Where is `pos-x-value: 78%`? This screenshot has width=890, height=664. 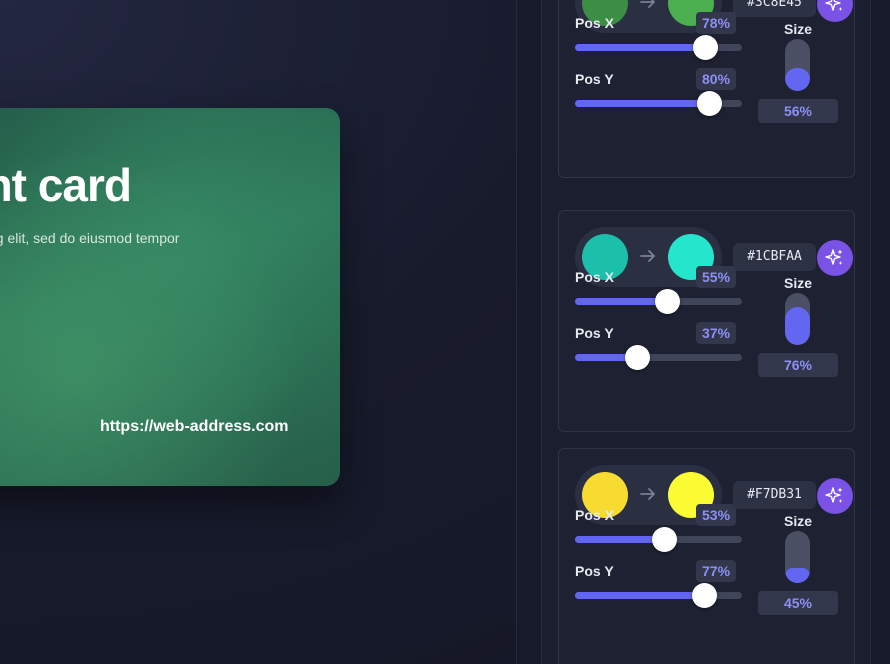 pos-x-value: 78% is located at coordinates (716, 23).